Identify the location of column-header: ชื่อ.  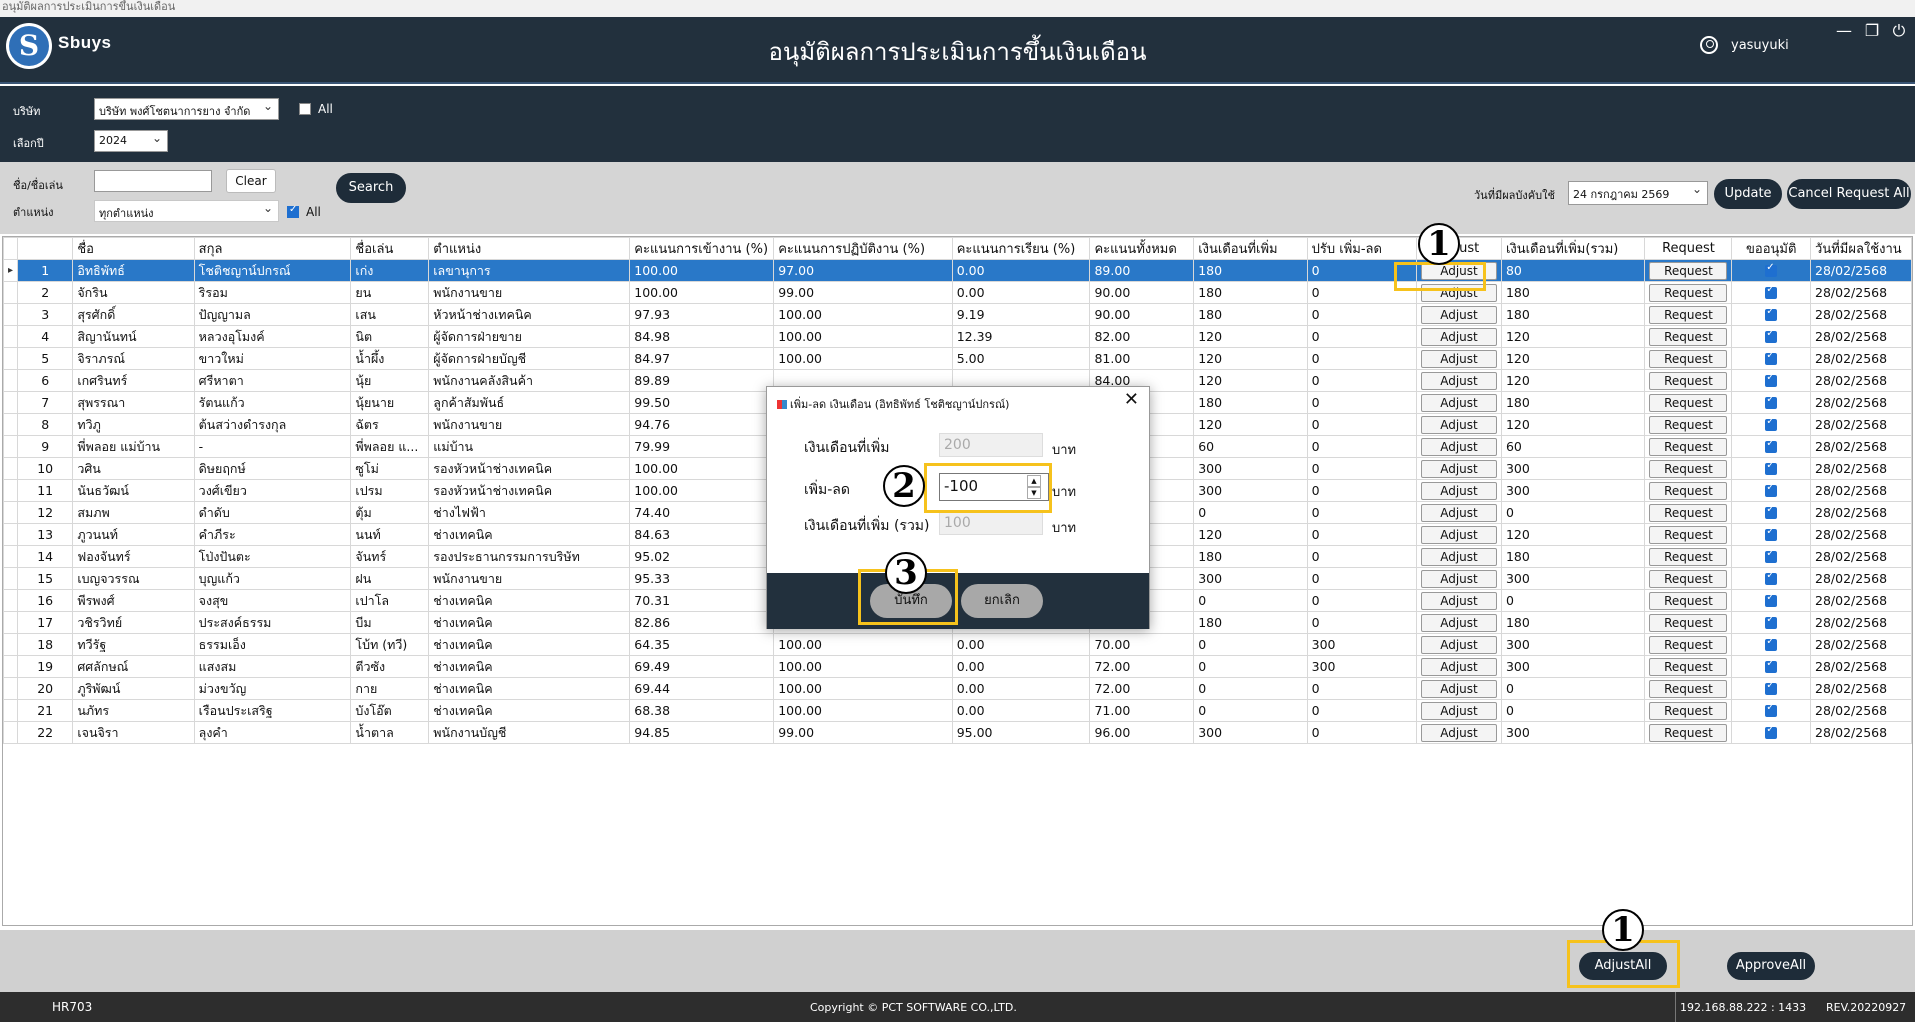
(133, 248).